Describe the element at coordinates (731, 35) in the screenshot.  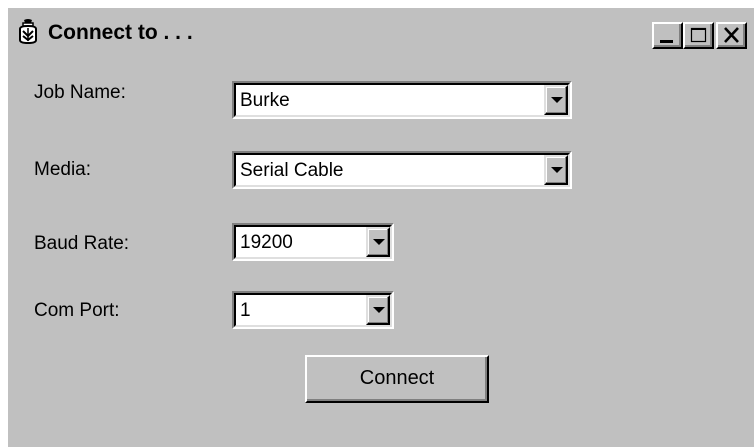
I see `close-button` at that location.